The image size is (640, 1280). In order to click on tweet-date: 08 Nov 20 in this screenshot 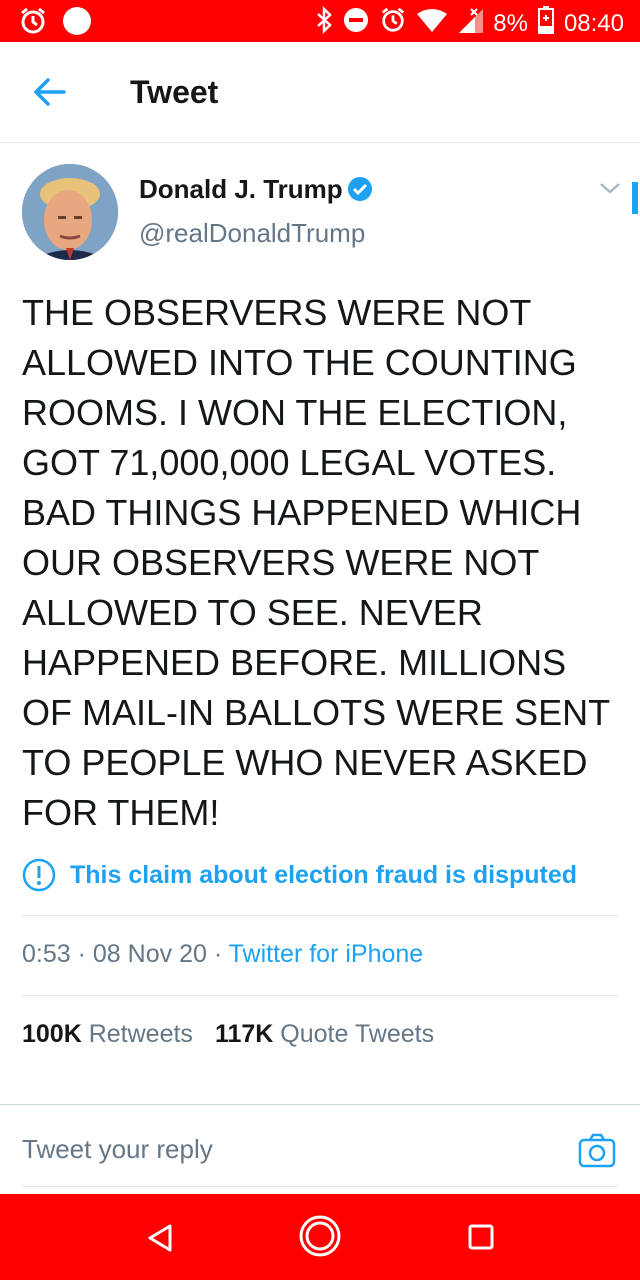, I will do `click(149, 954)`.